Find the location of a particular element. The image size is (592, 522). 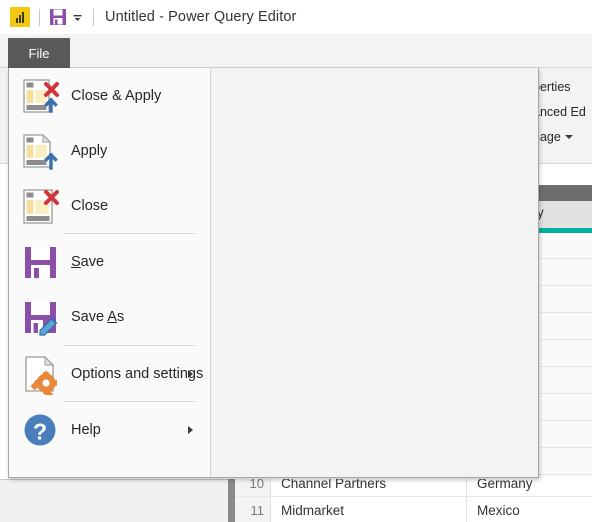

menu-item-label: Help is located at coordinates (86, 429).